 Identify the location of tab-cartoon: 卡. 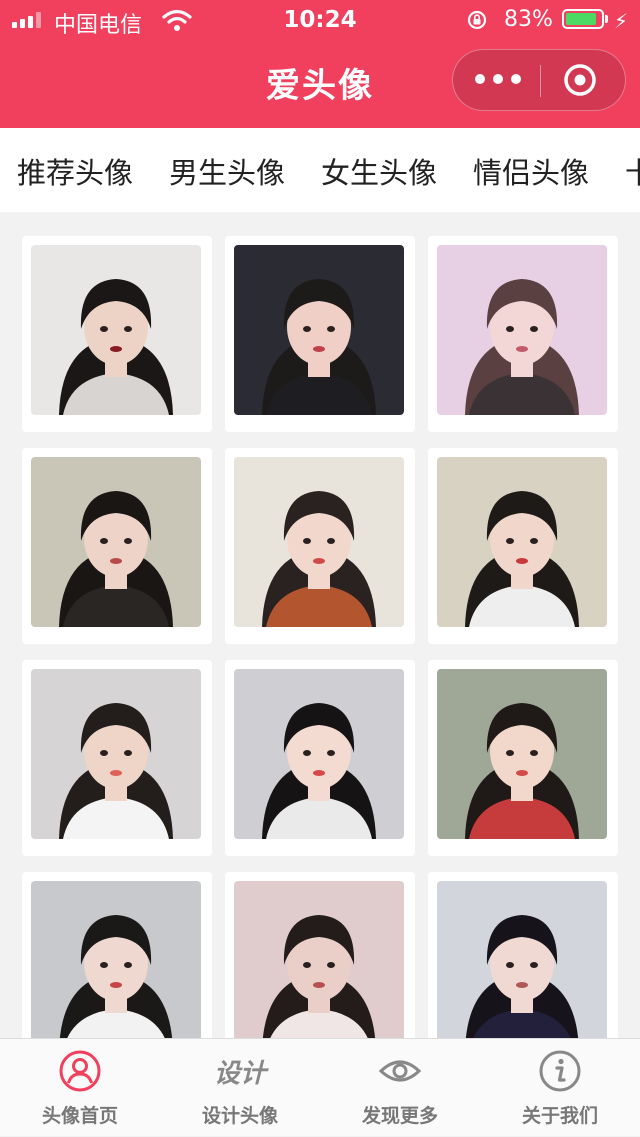
(632, 171).